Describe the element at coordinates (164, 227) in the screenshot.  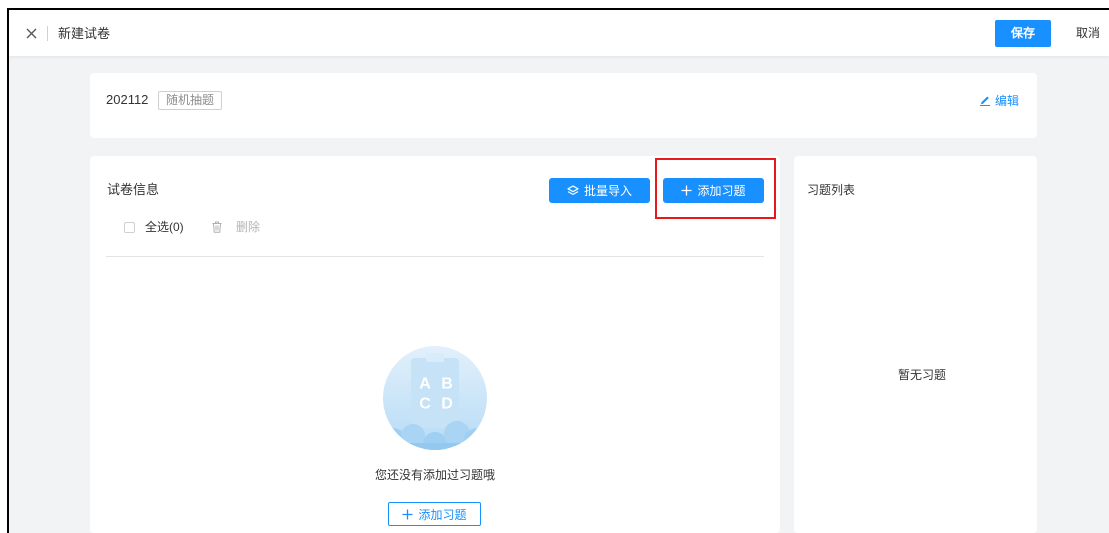
I see `select-all-label: 全选(0)` at that location.